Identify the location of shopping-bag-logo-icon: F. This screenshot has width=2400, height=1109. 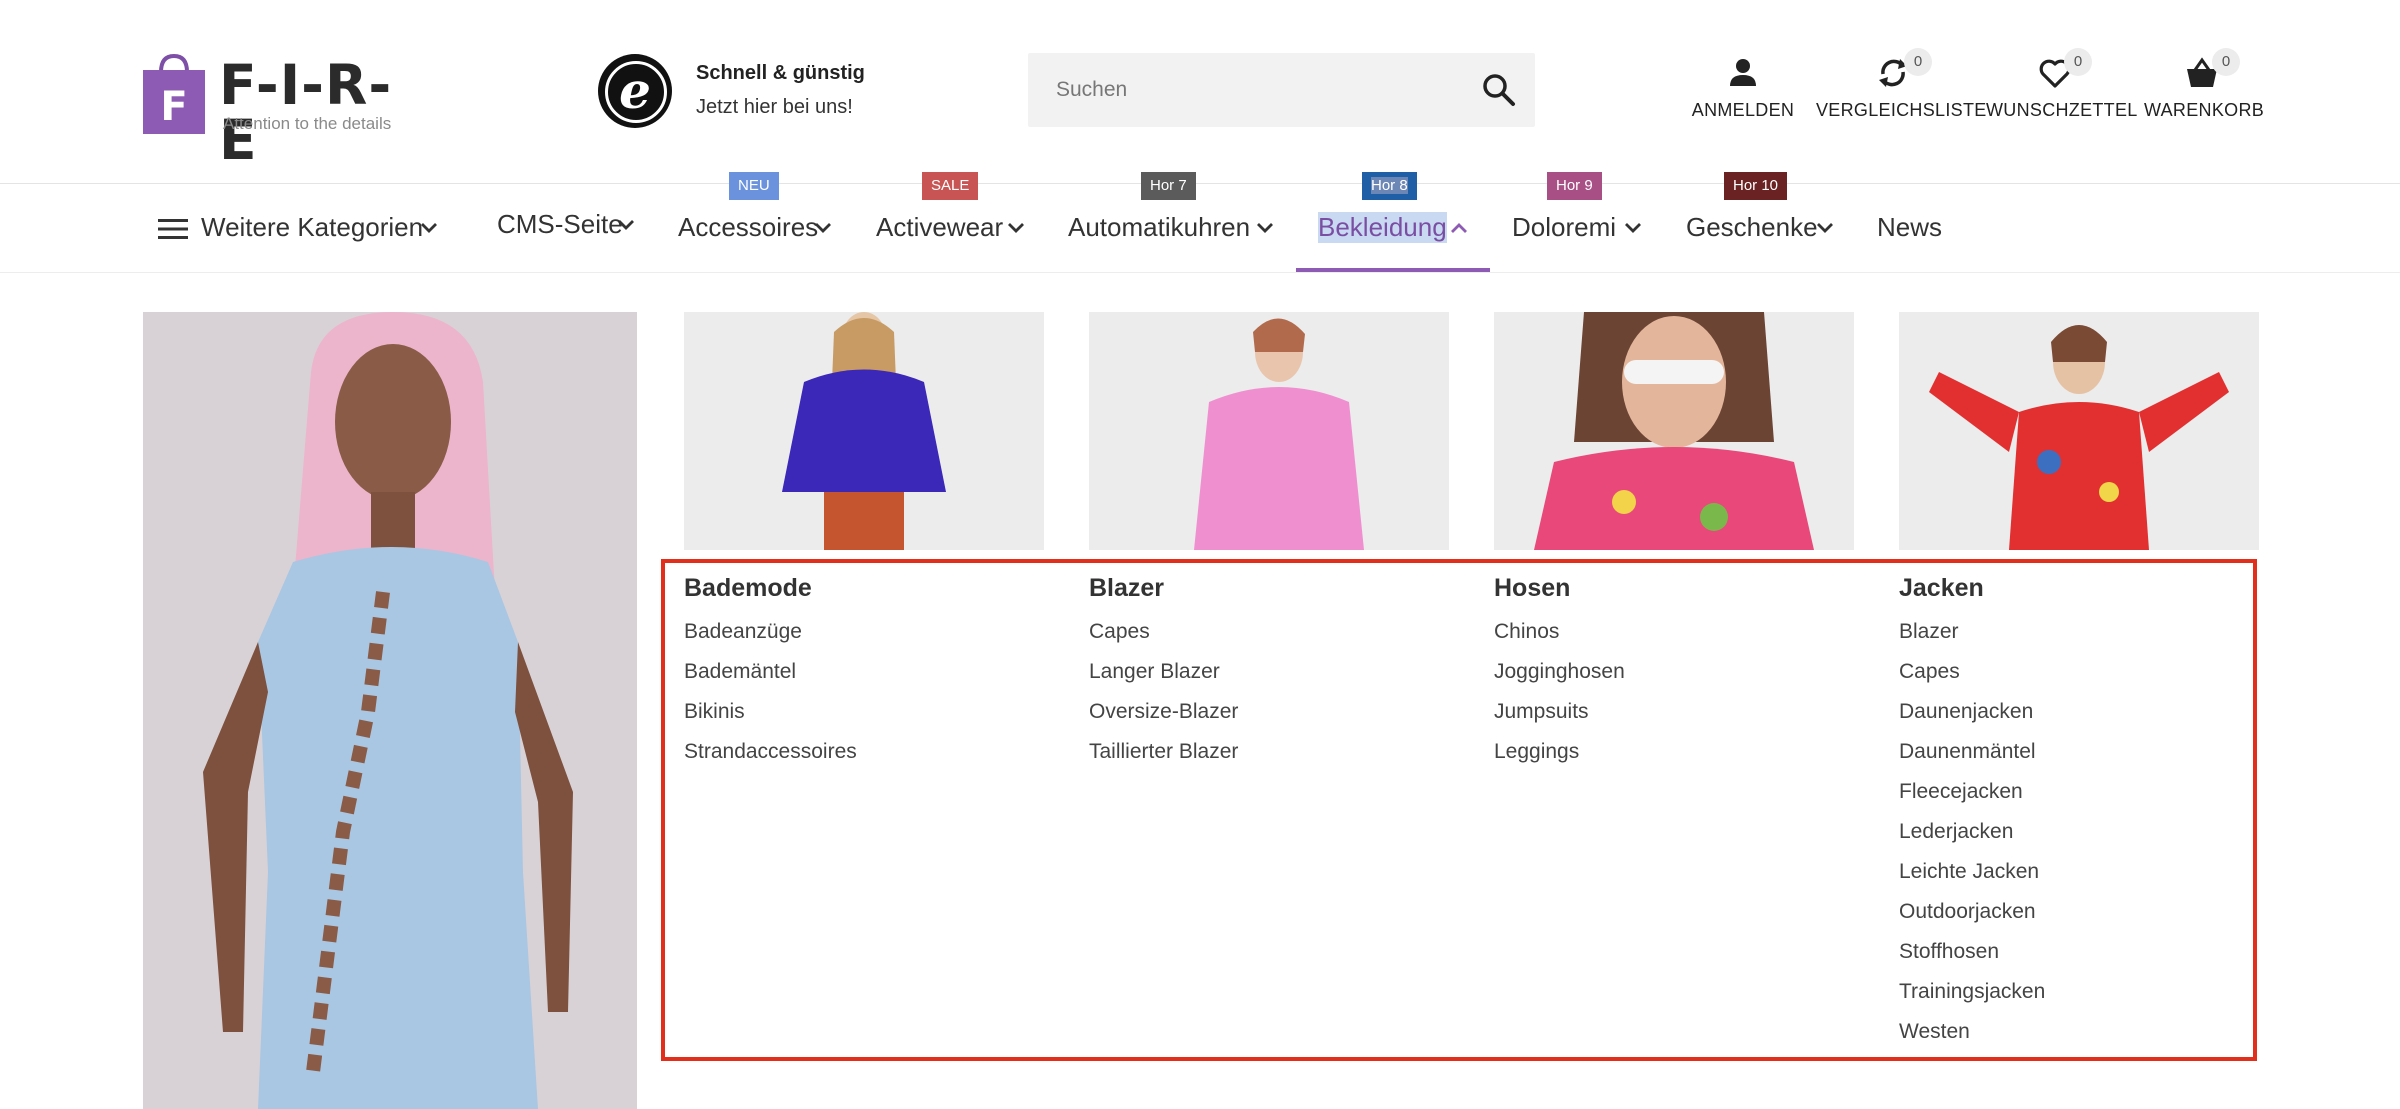
(174, 94).